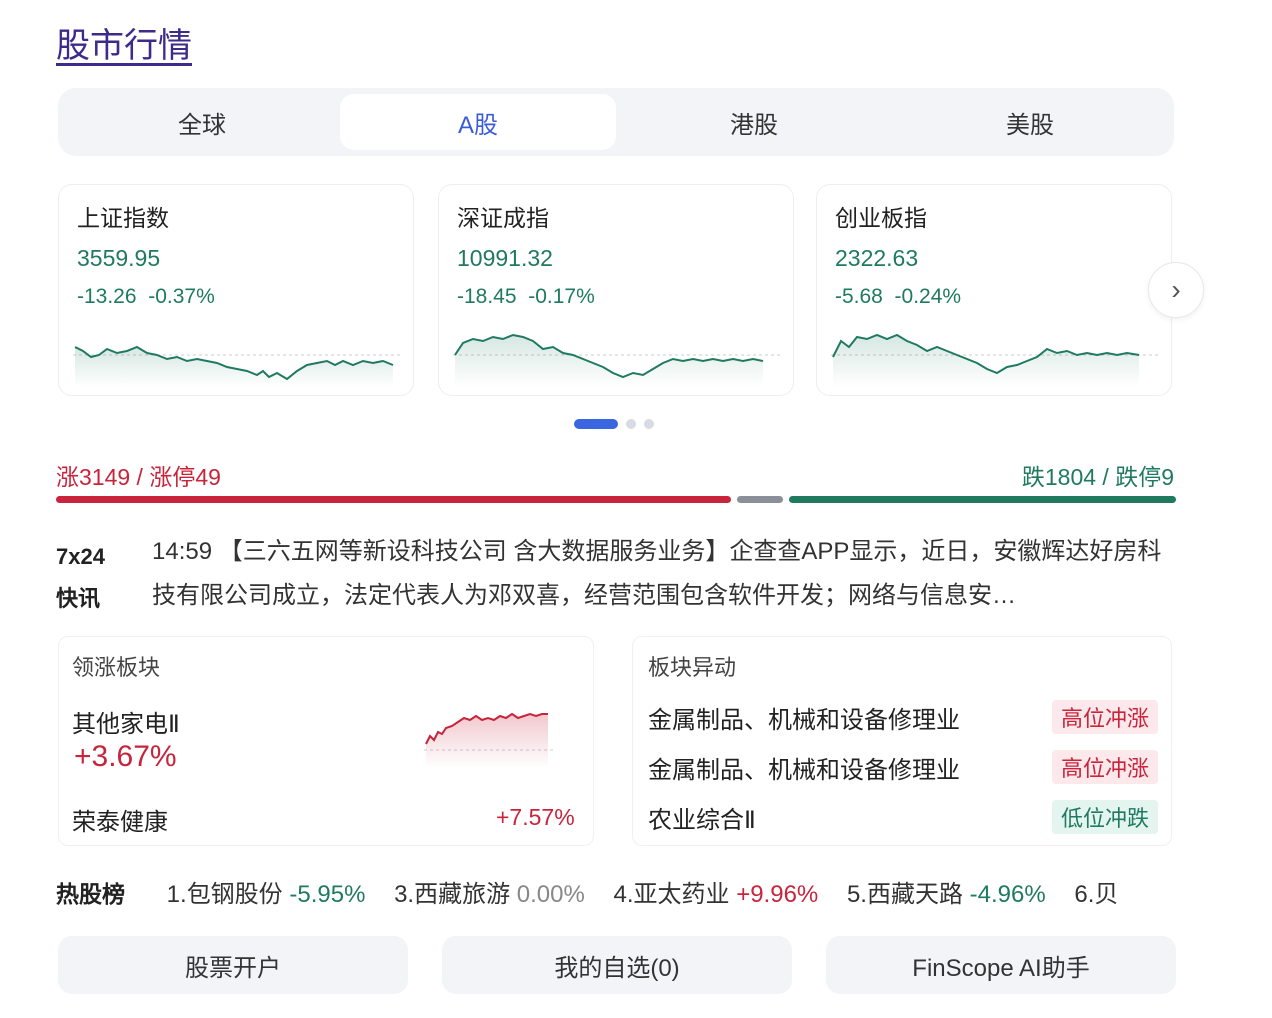 The image size is (1272, 1018). Describe the element at coordinates (80, 577) in the screenshot. I see `news-label: 7x24 快讯` at that location.